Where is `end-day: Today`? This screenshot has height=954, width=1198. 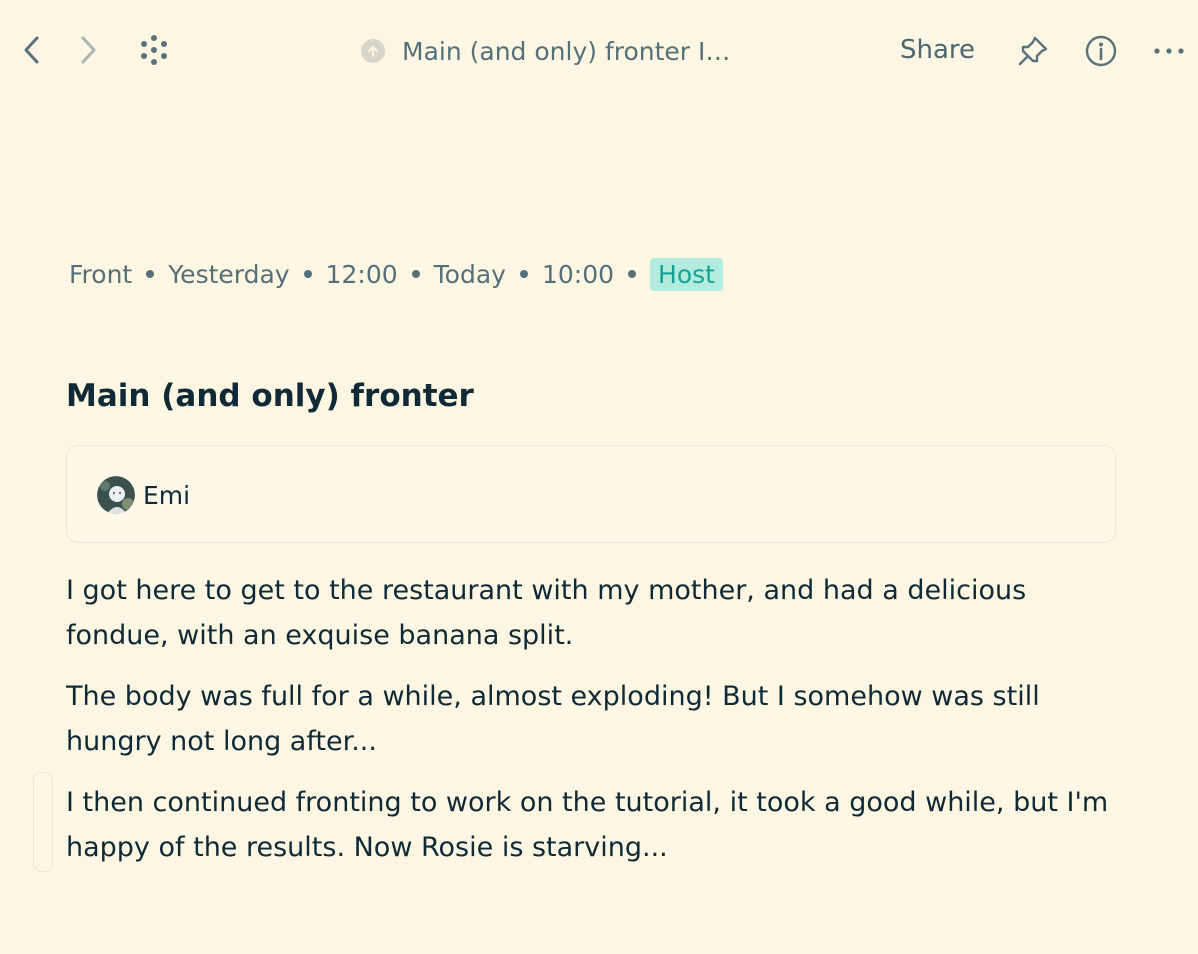
end-day: Today is located at coordinates (469, 274).